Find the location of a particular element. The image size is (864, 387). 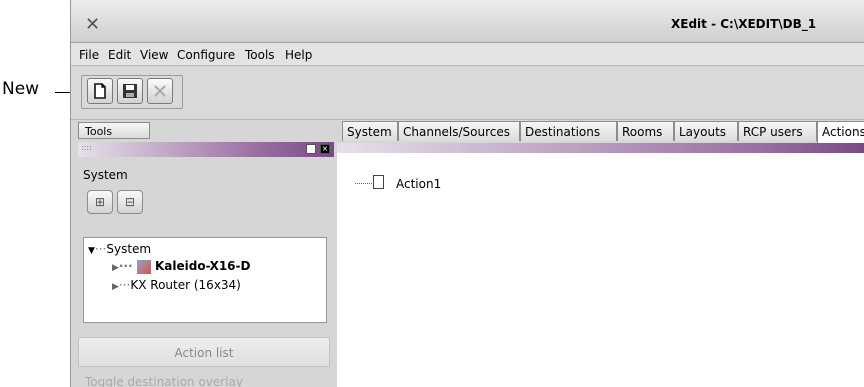

tree-root: ▼···System is located at coordinates (119, 249).